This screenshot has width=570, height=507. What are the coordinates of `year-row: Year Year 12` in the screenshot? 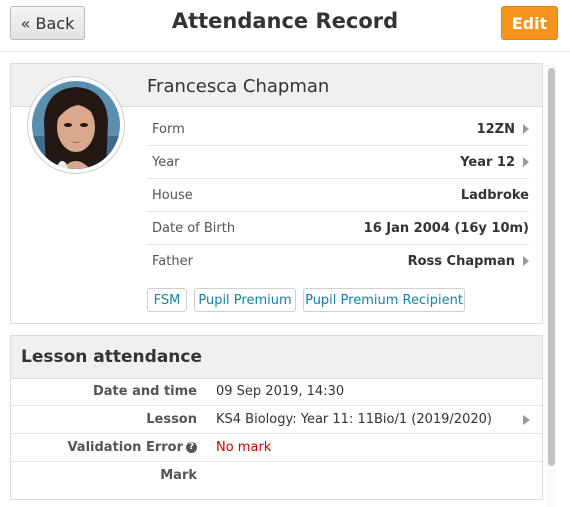 It's located at (338, 162).